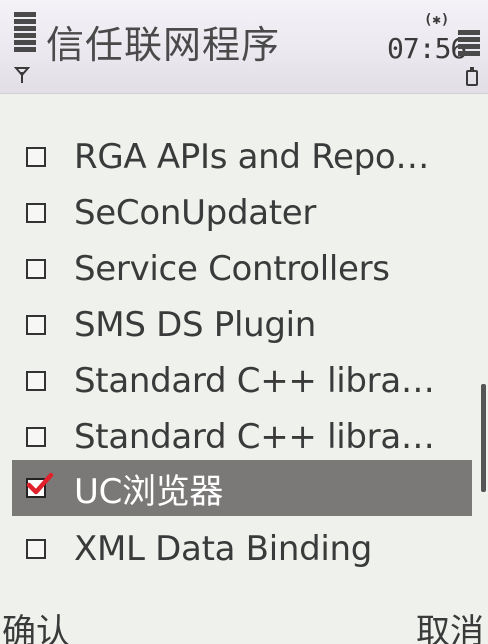 This screenshot has height=644, width=488. I want to click on bluetooth-icon: (✱), so click(437, 20).